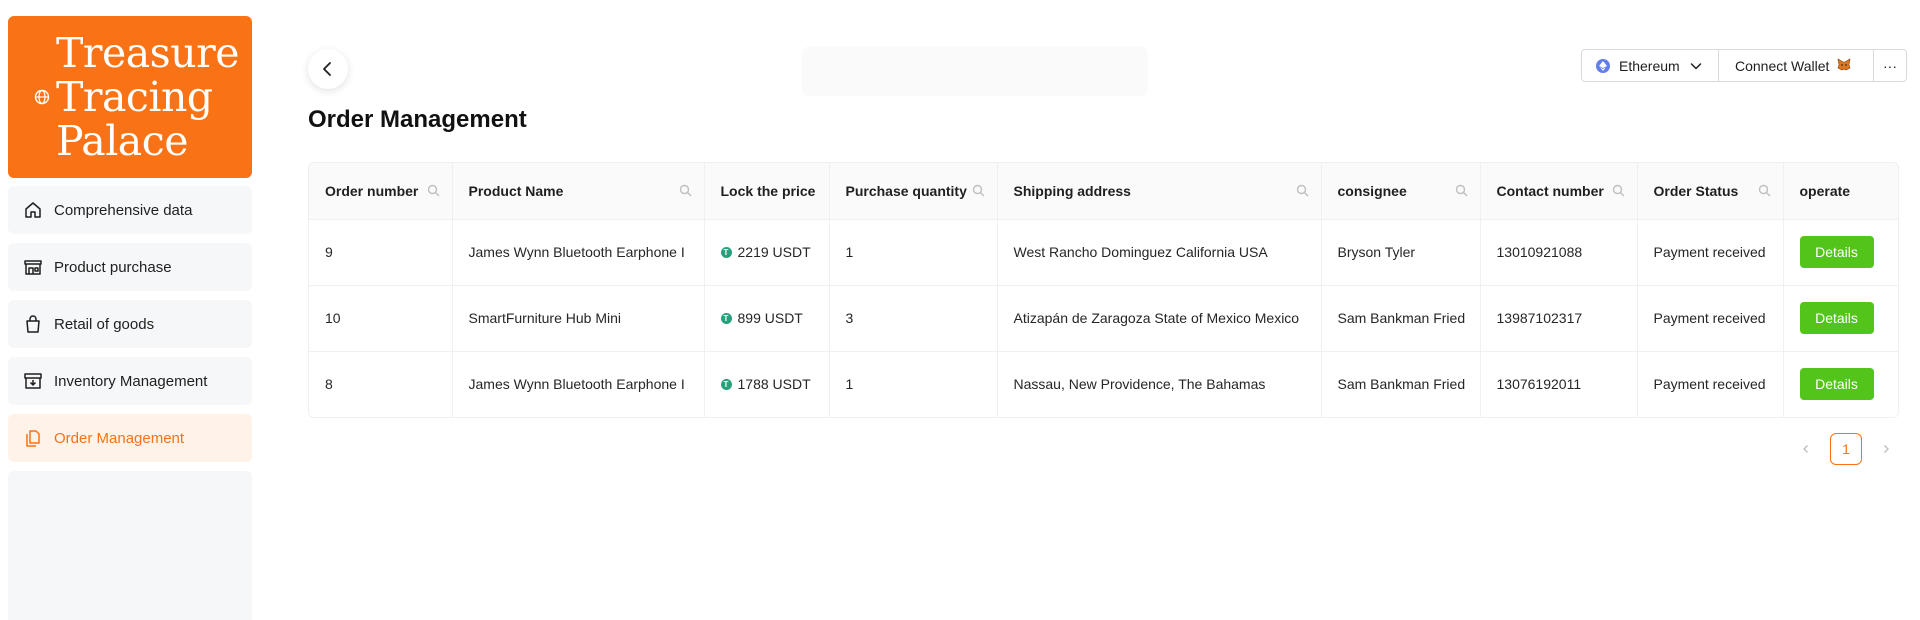 The height and width of the screenshot is (620, 1920). What do you see at coordinates (578, 191) in the screenshot?
I see `column-header-product-name: Product Name` at bounding box center [578, 191].